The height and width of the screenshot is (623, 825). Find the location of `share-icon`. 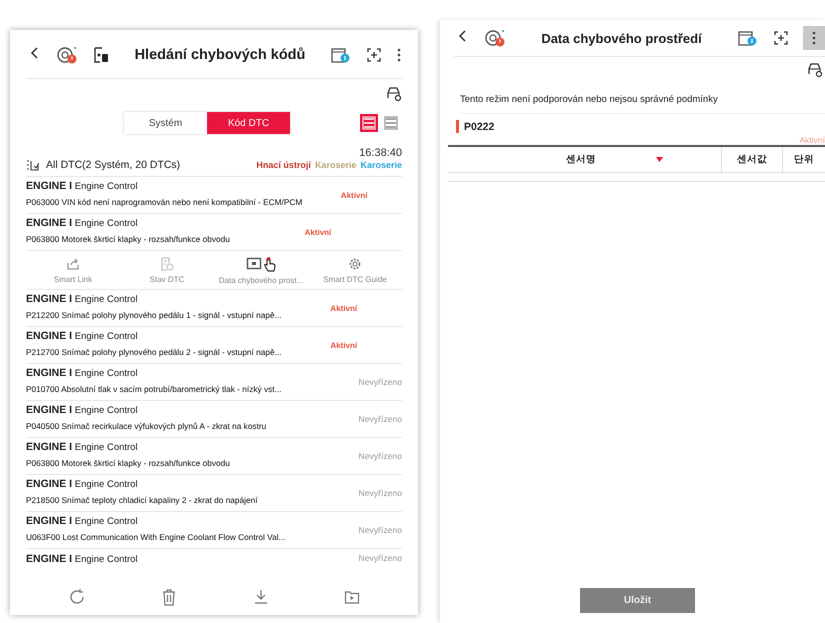

share-icon is located at coordinates (73, 263).